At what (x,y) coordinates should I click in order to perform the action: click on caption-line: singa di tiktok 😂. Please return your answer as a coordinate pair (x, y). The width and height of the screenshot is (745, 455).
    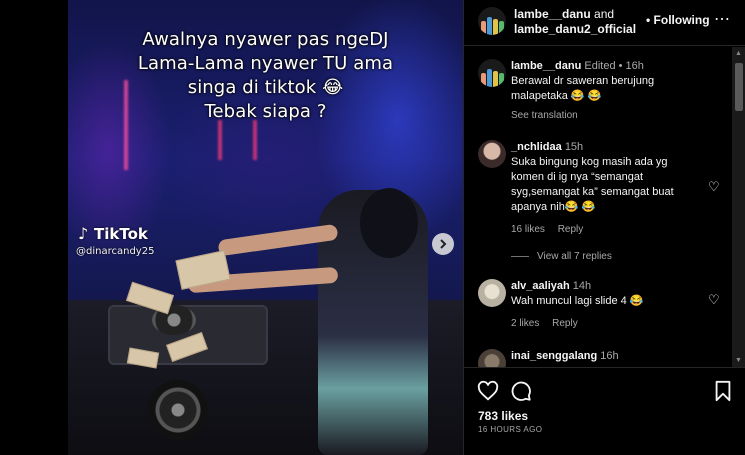
    Looking at the image, I should click on (265, 87).